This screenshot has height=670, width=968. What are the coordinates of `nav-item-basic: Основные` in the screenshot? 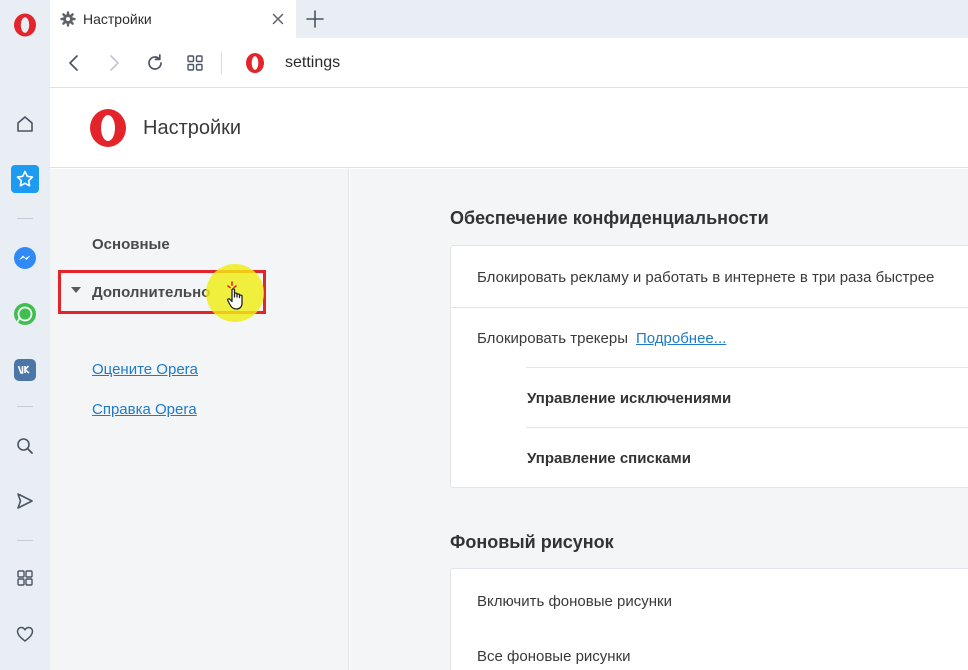 It's located at (131, 244).